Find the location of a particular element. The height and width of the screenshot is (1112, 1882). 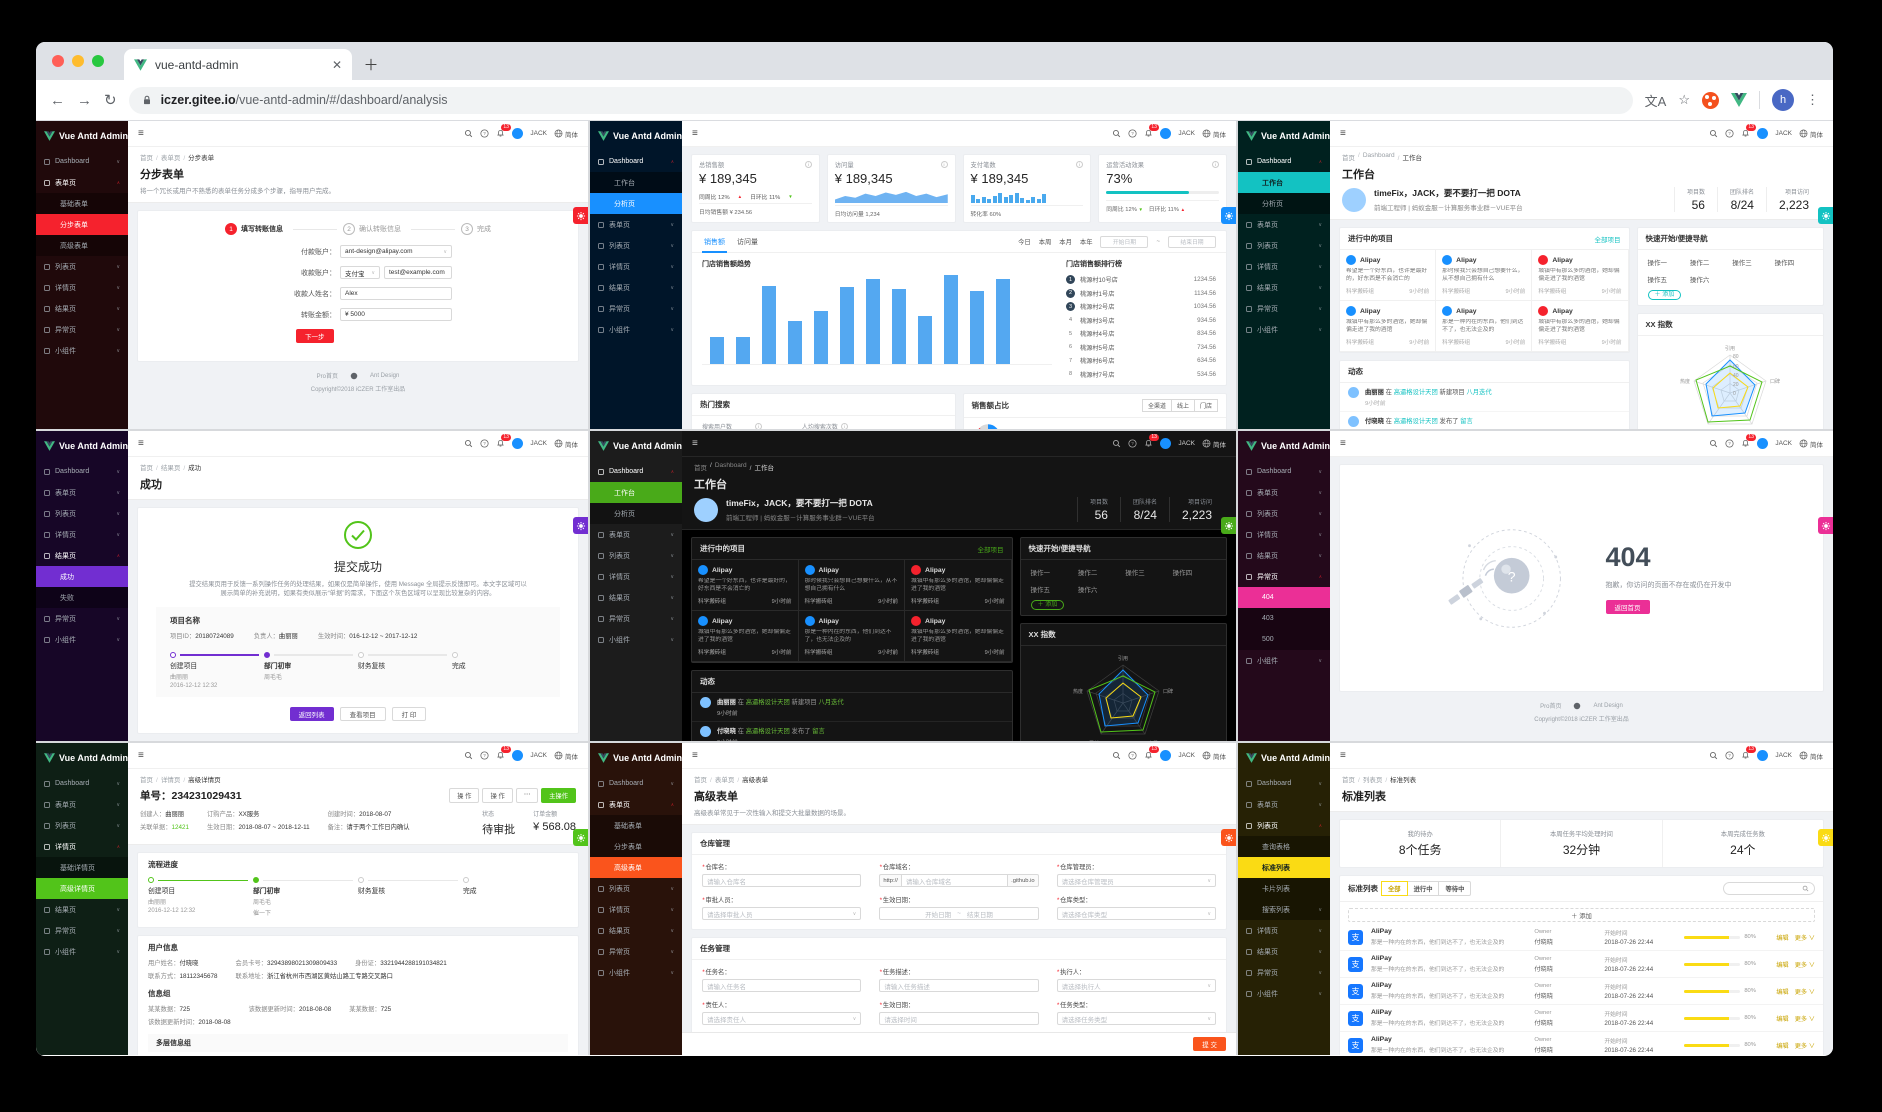

task-desc-input: 请输入任务描述 is located at coordinates (959, 985).